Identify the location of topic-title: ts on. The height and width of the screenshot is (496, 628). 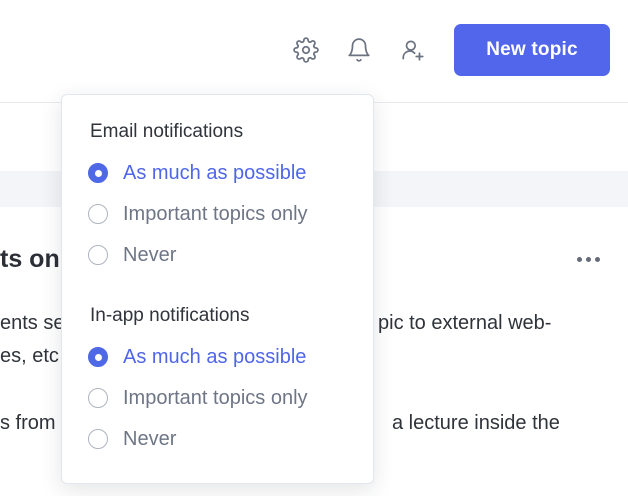
(30, 259).